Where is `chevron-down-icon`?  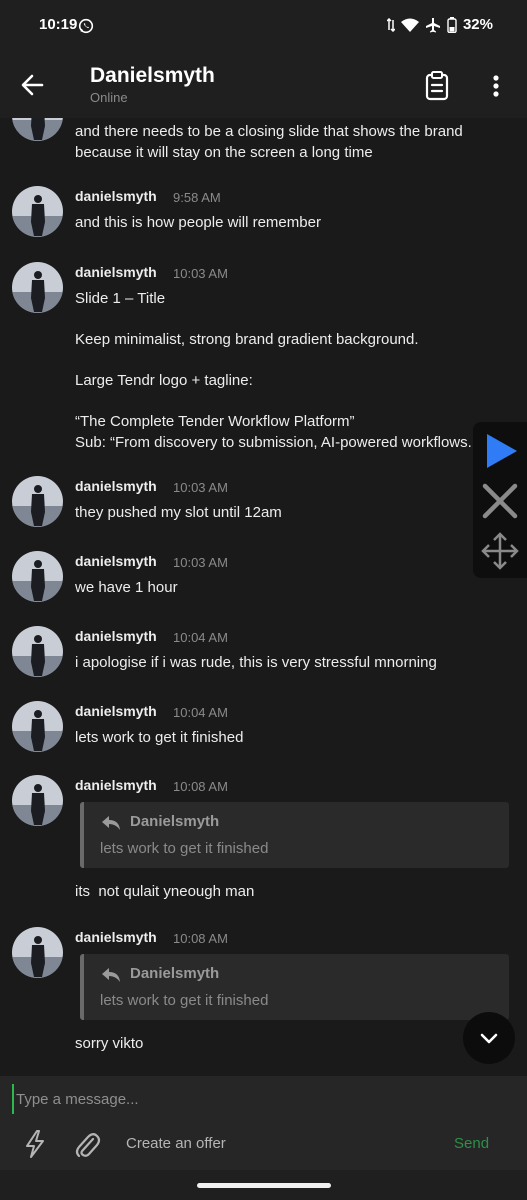
chevron-down-icon is located at coordinates (489, 1038).